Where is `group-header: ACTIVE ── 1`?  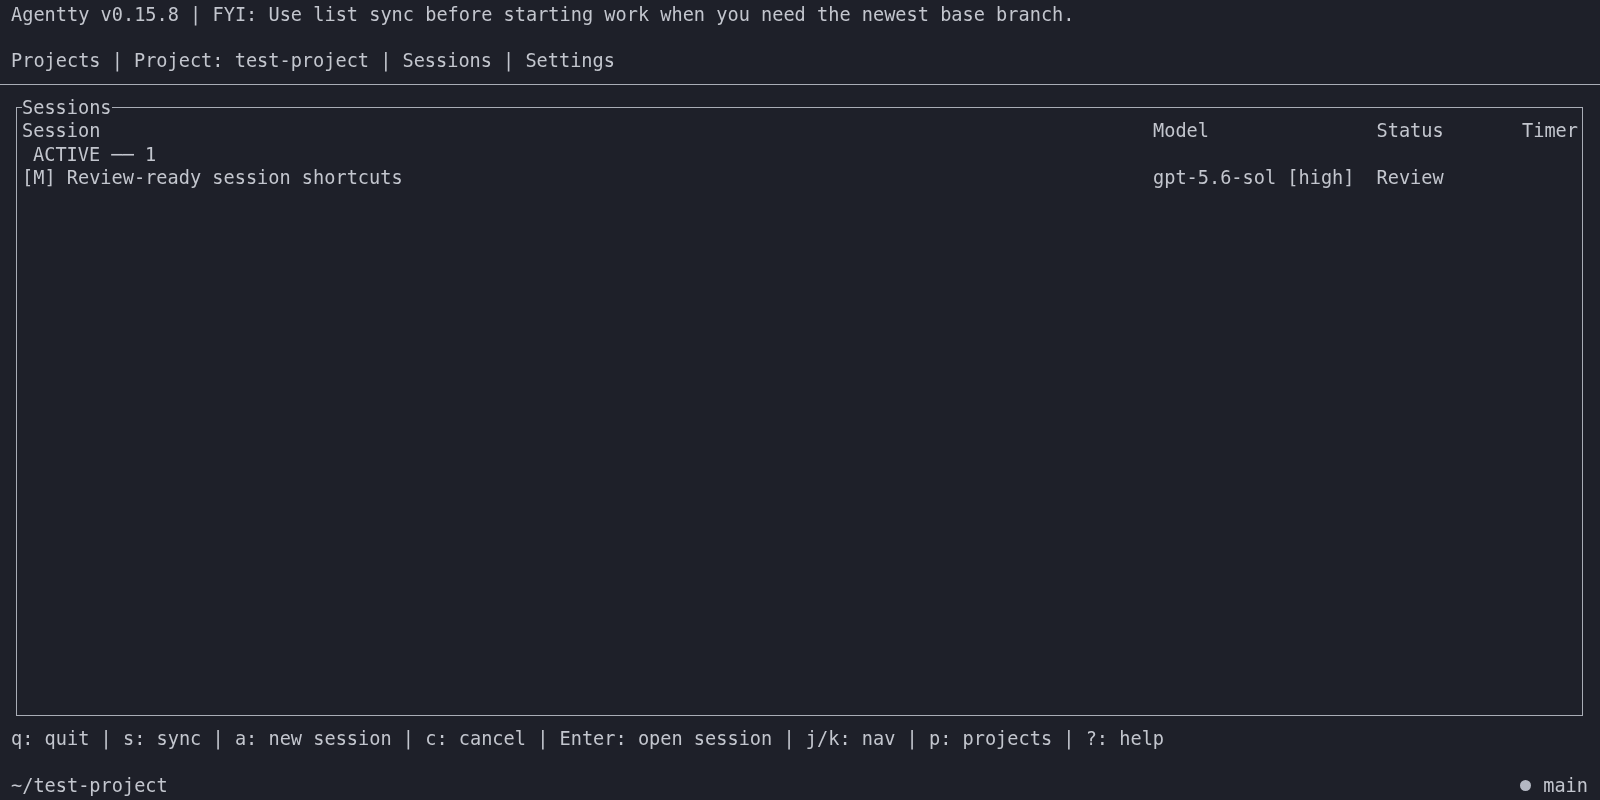 group-header: ACTIVE ── 1 is located at coordinates (94, 154).